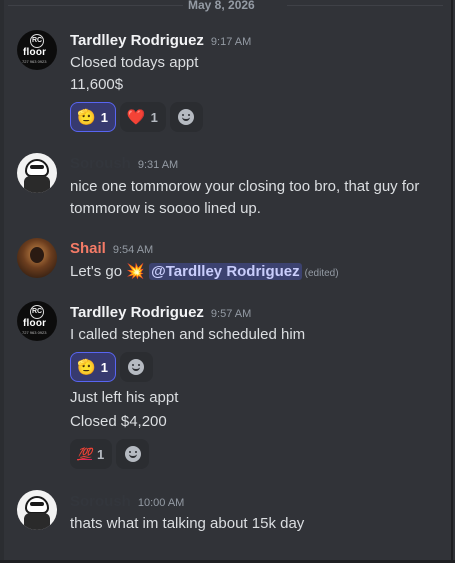 The width and height of the screenshot is (455, 563). What do you see at coordinates (95, 5) in the screenshot?
I see `divider-line-left` at bounding box center [95, 5].